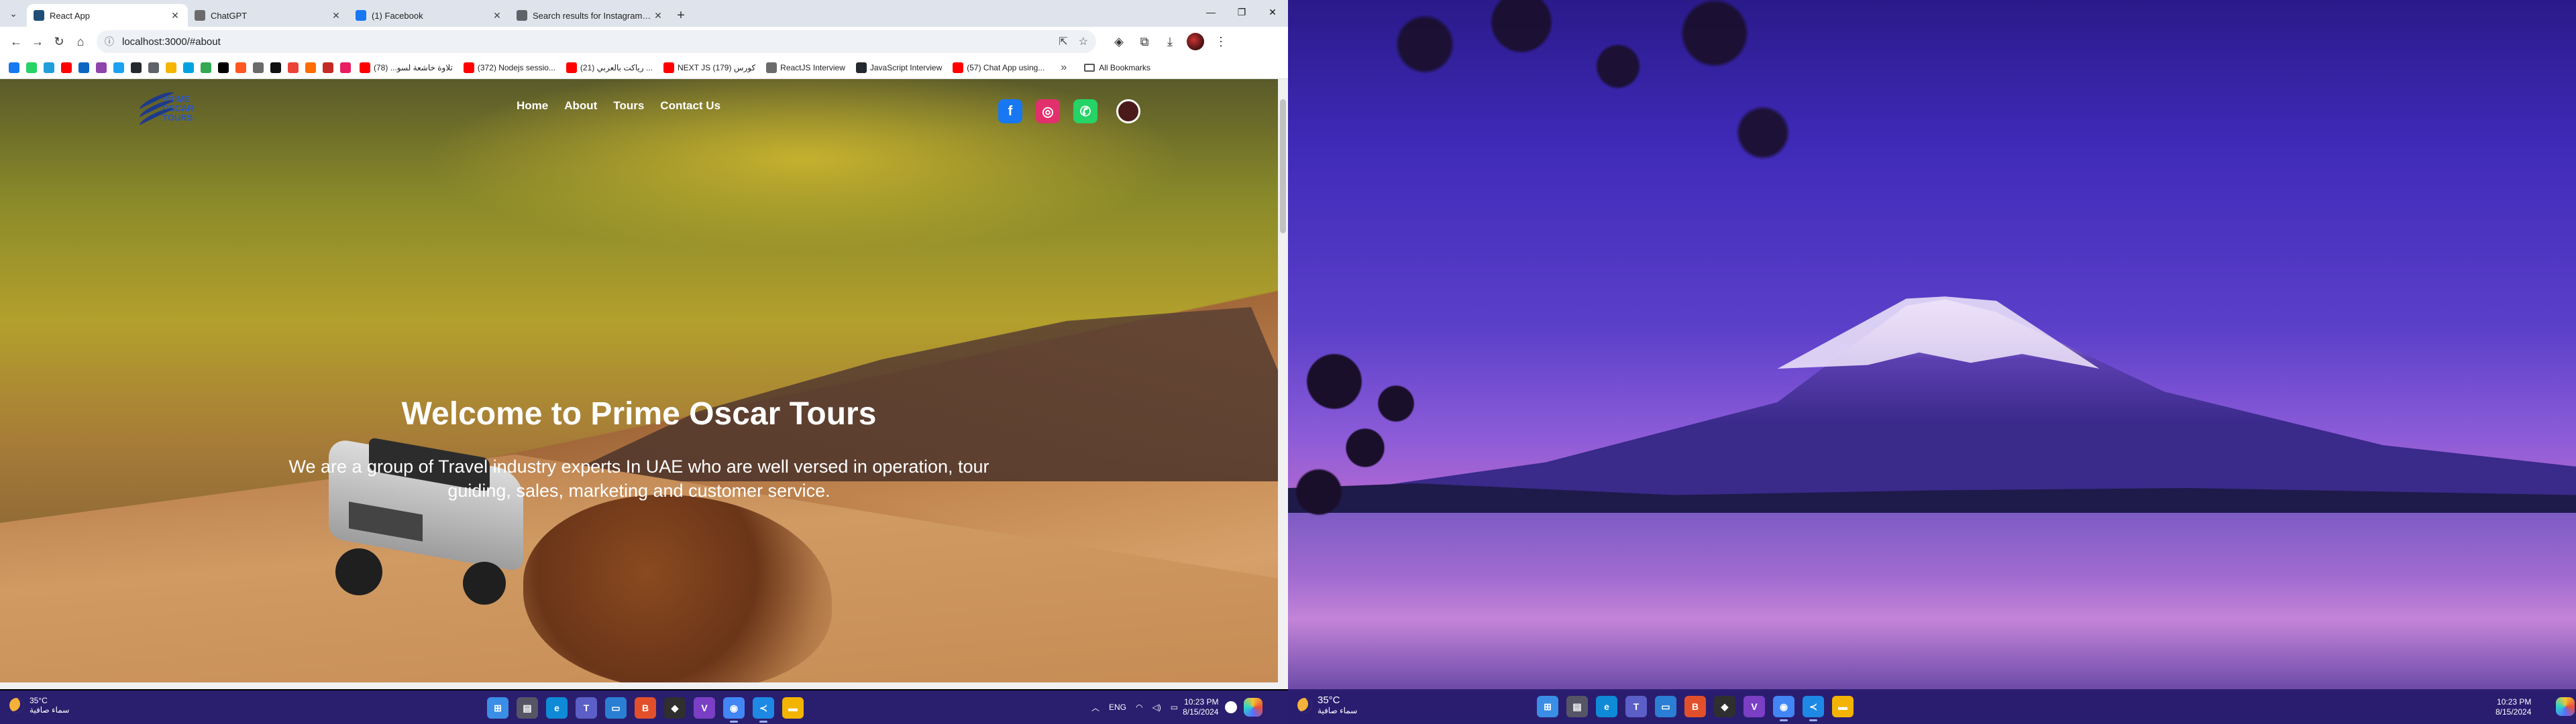 This screenshot has height=724, width=2576. Describe the element at coordinates (644, 685) in the screenshot. I see `horizontal-scrollbar` at that location.